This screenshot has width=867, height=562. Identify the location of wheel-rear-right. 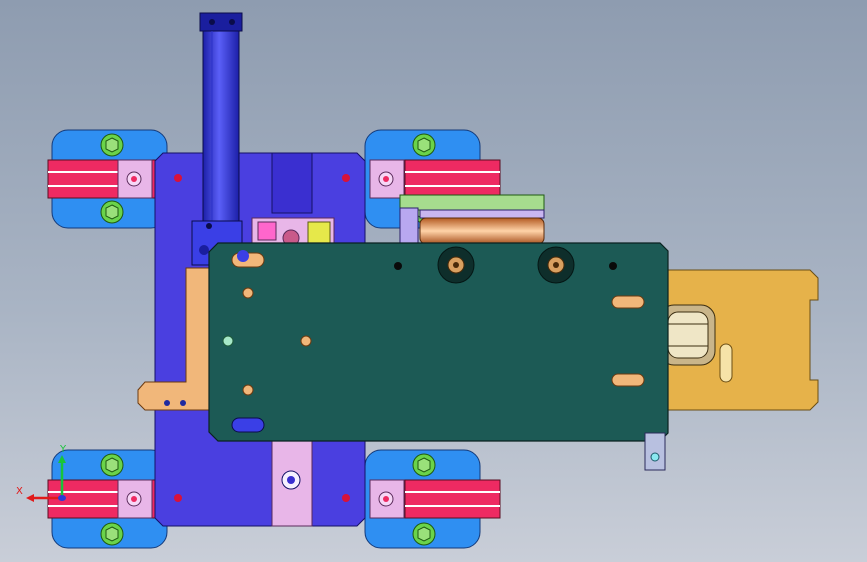
(432, 499).